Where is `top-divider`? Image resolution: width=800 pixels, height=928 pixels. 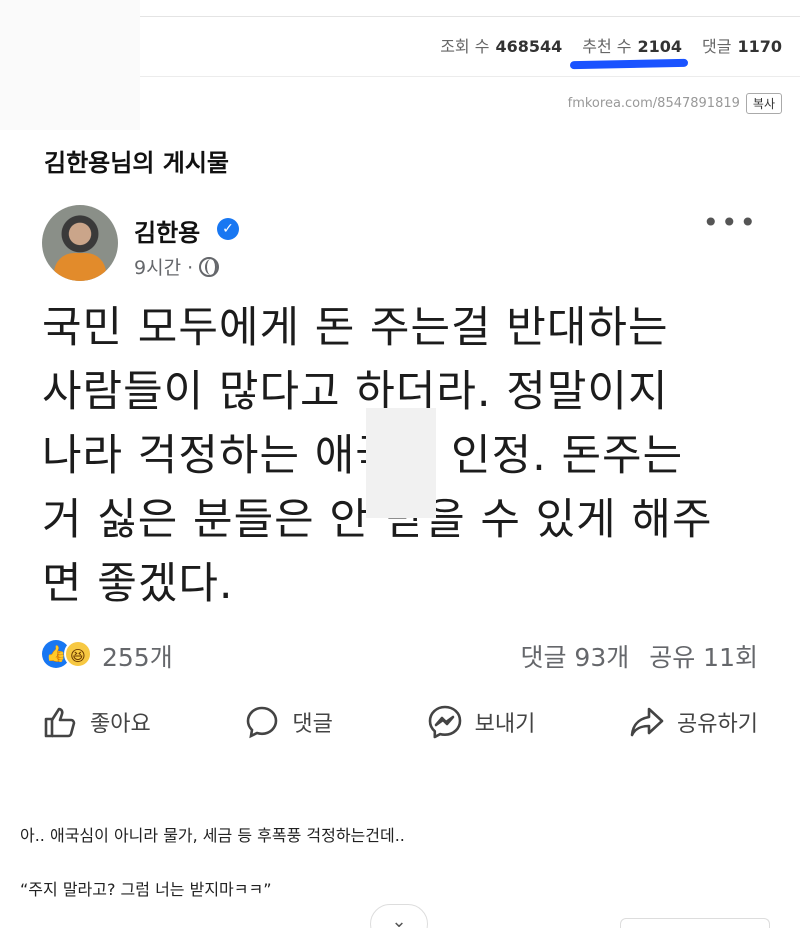
top-divider is located at coordinates (470, 16).